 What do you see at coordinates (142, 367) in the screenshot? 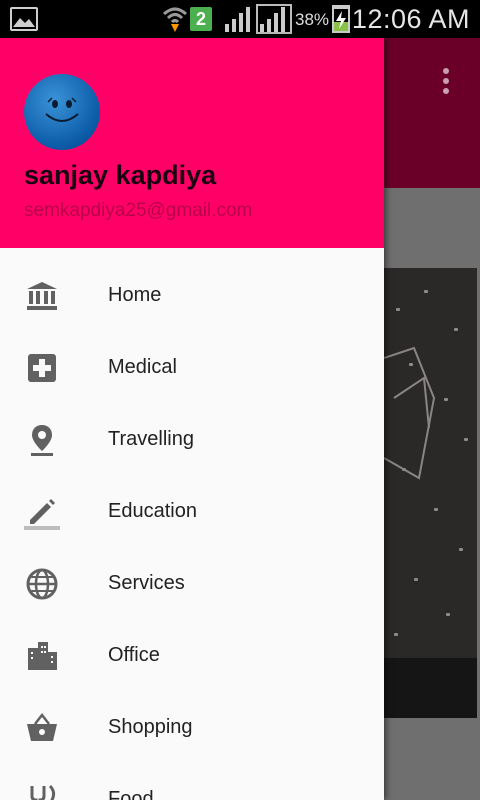
I see `menu-item-label: Medical` at bounding box center [142, 367].